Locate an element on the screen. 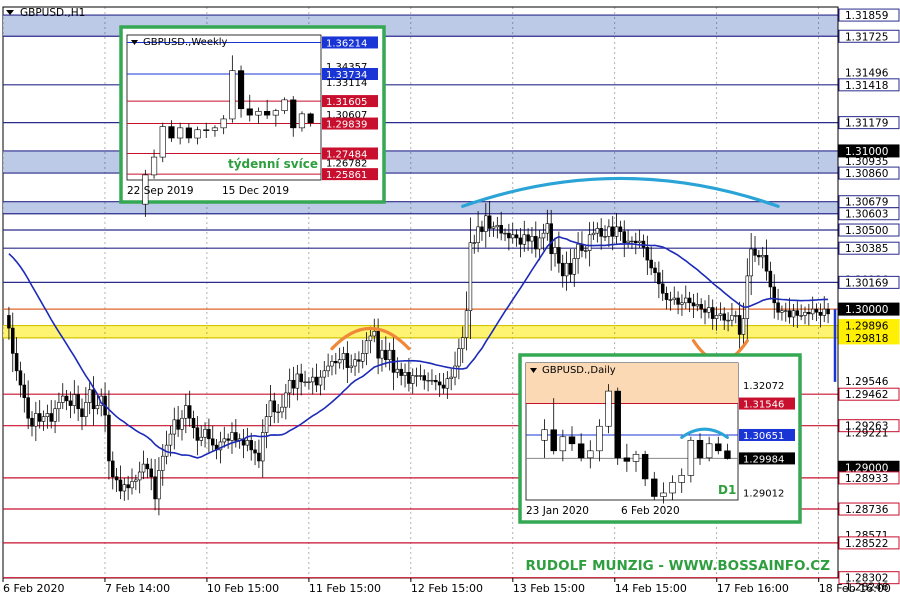 This screenshot has height=604, width=900. time-tick-label: 17 Feb 16:00 is located at coordinates (753, 588).